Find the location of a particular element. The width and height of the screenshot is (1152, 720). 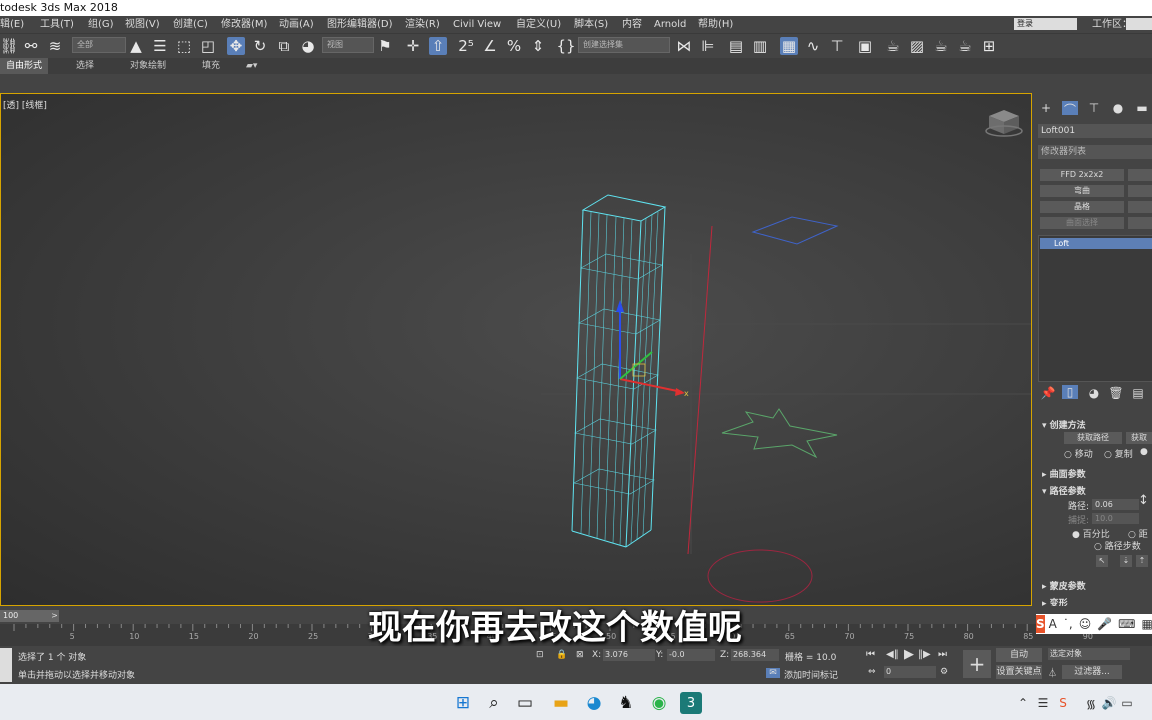

loft-object-wireframe is located at coordinates (619, 371).